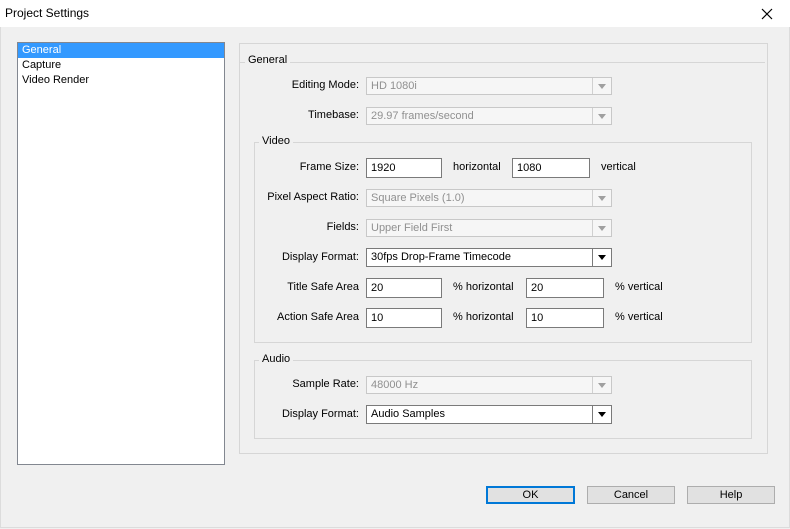 The height and width of the screenshot is (529, 790). I want to click on window-title: Project Settings, so click(47, 13).